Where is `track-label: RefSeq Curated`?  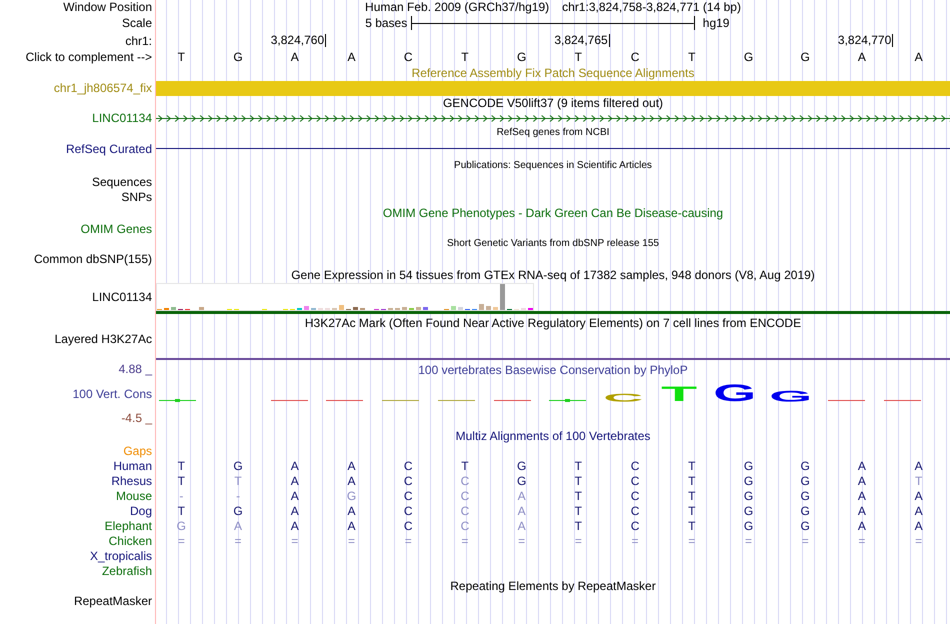 track-label: RefSeq Curated is located at coordinates (109, 149).